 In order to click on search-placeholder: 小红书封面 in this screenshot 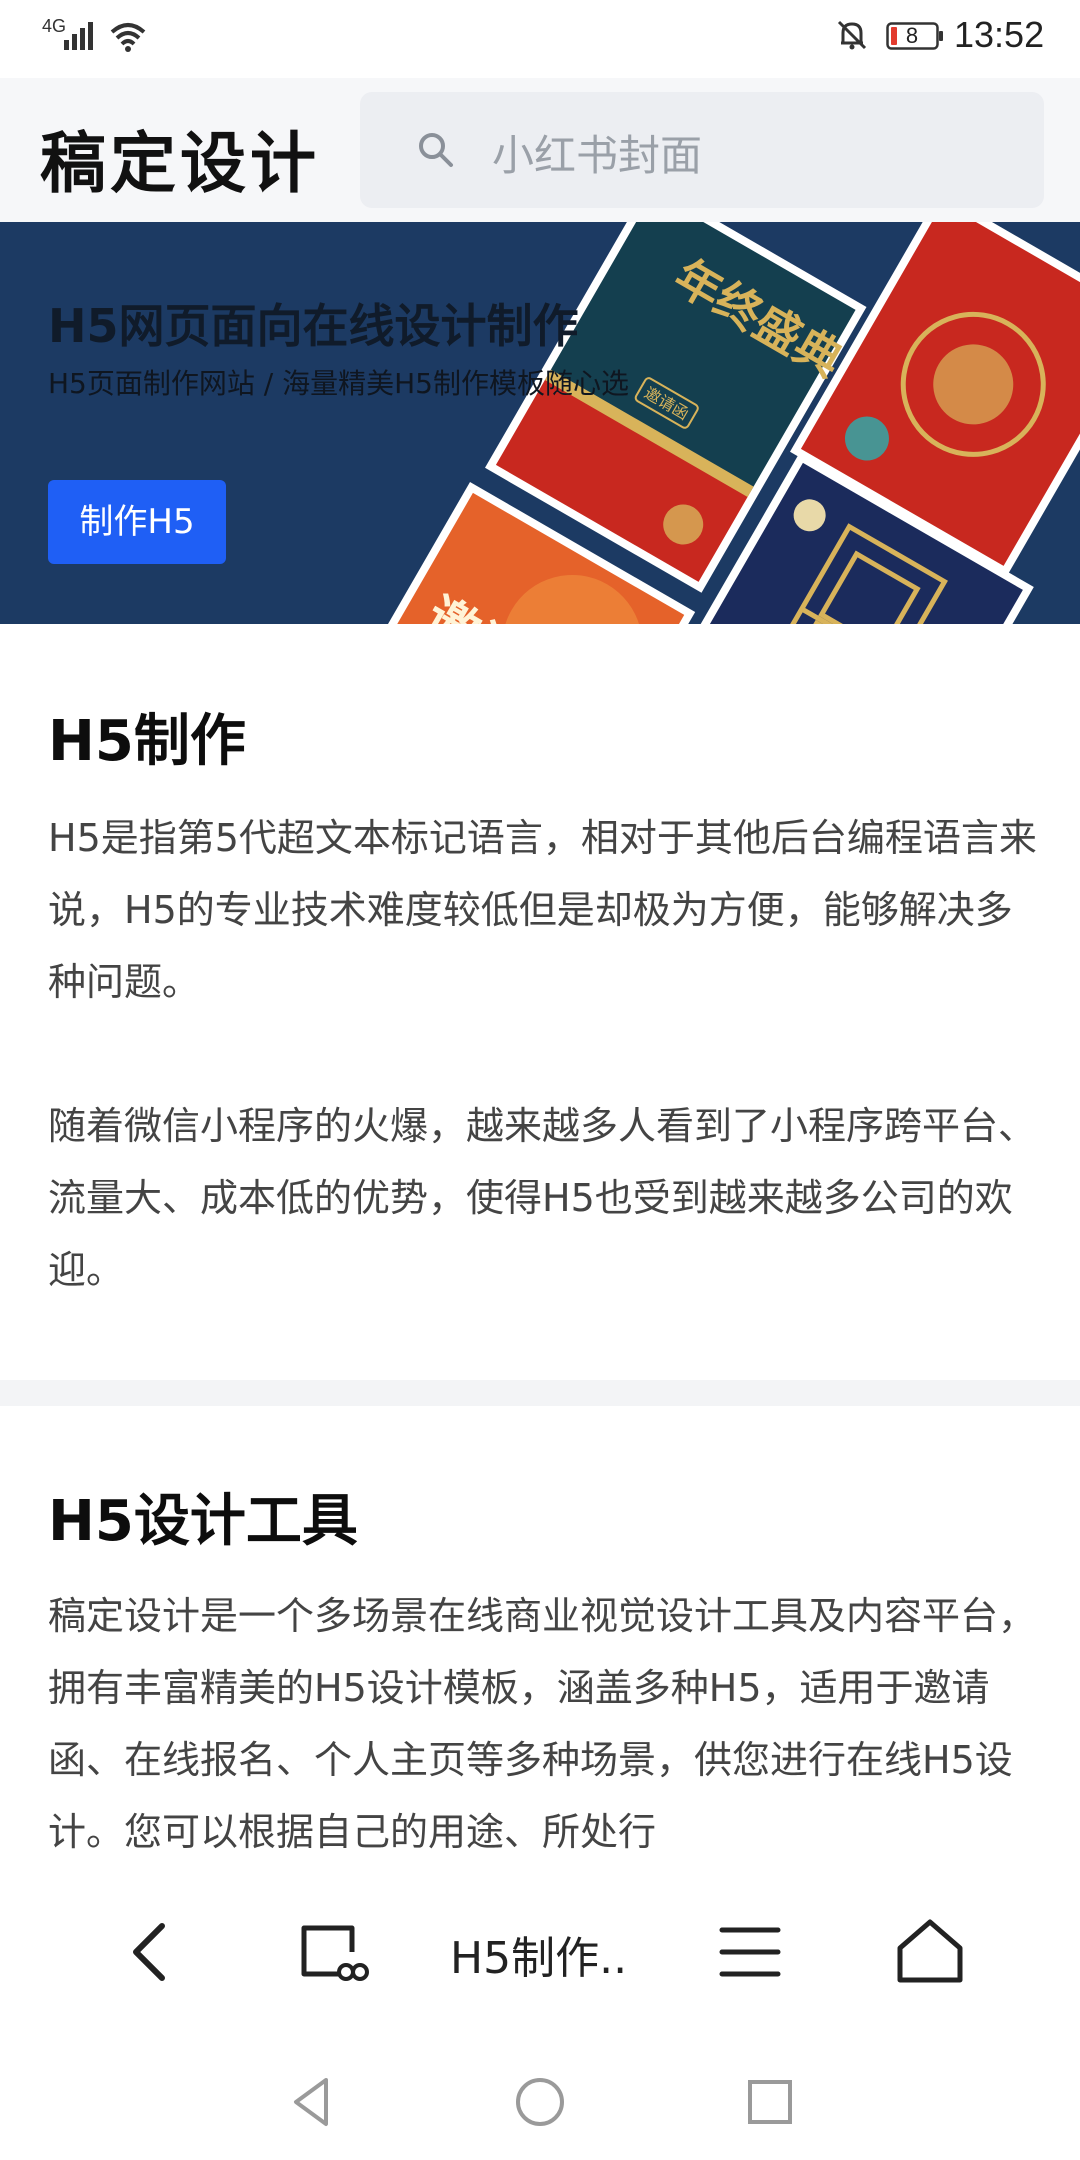, I will do `click(597, 152)`.